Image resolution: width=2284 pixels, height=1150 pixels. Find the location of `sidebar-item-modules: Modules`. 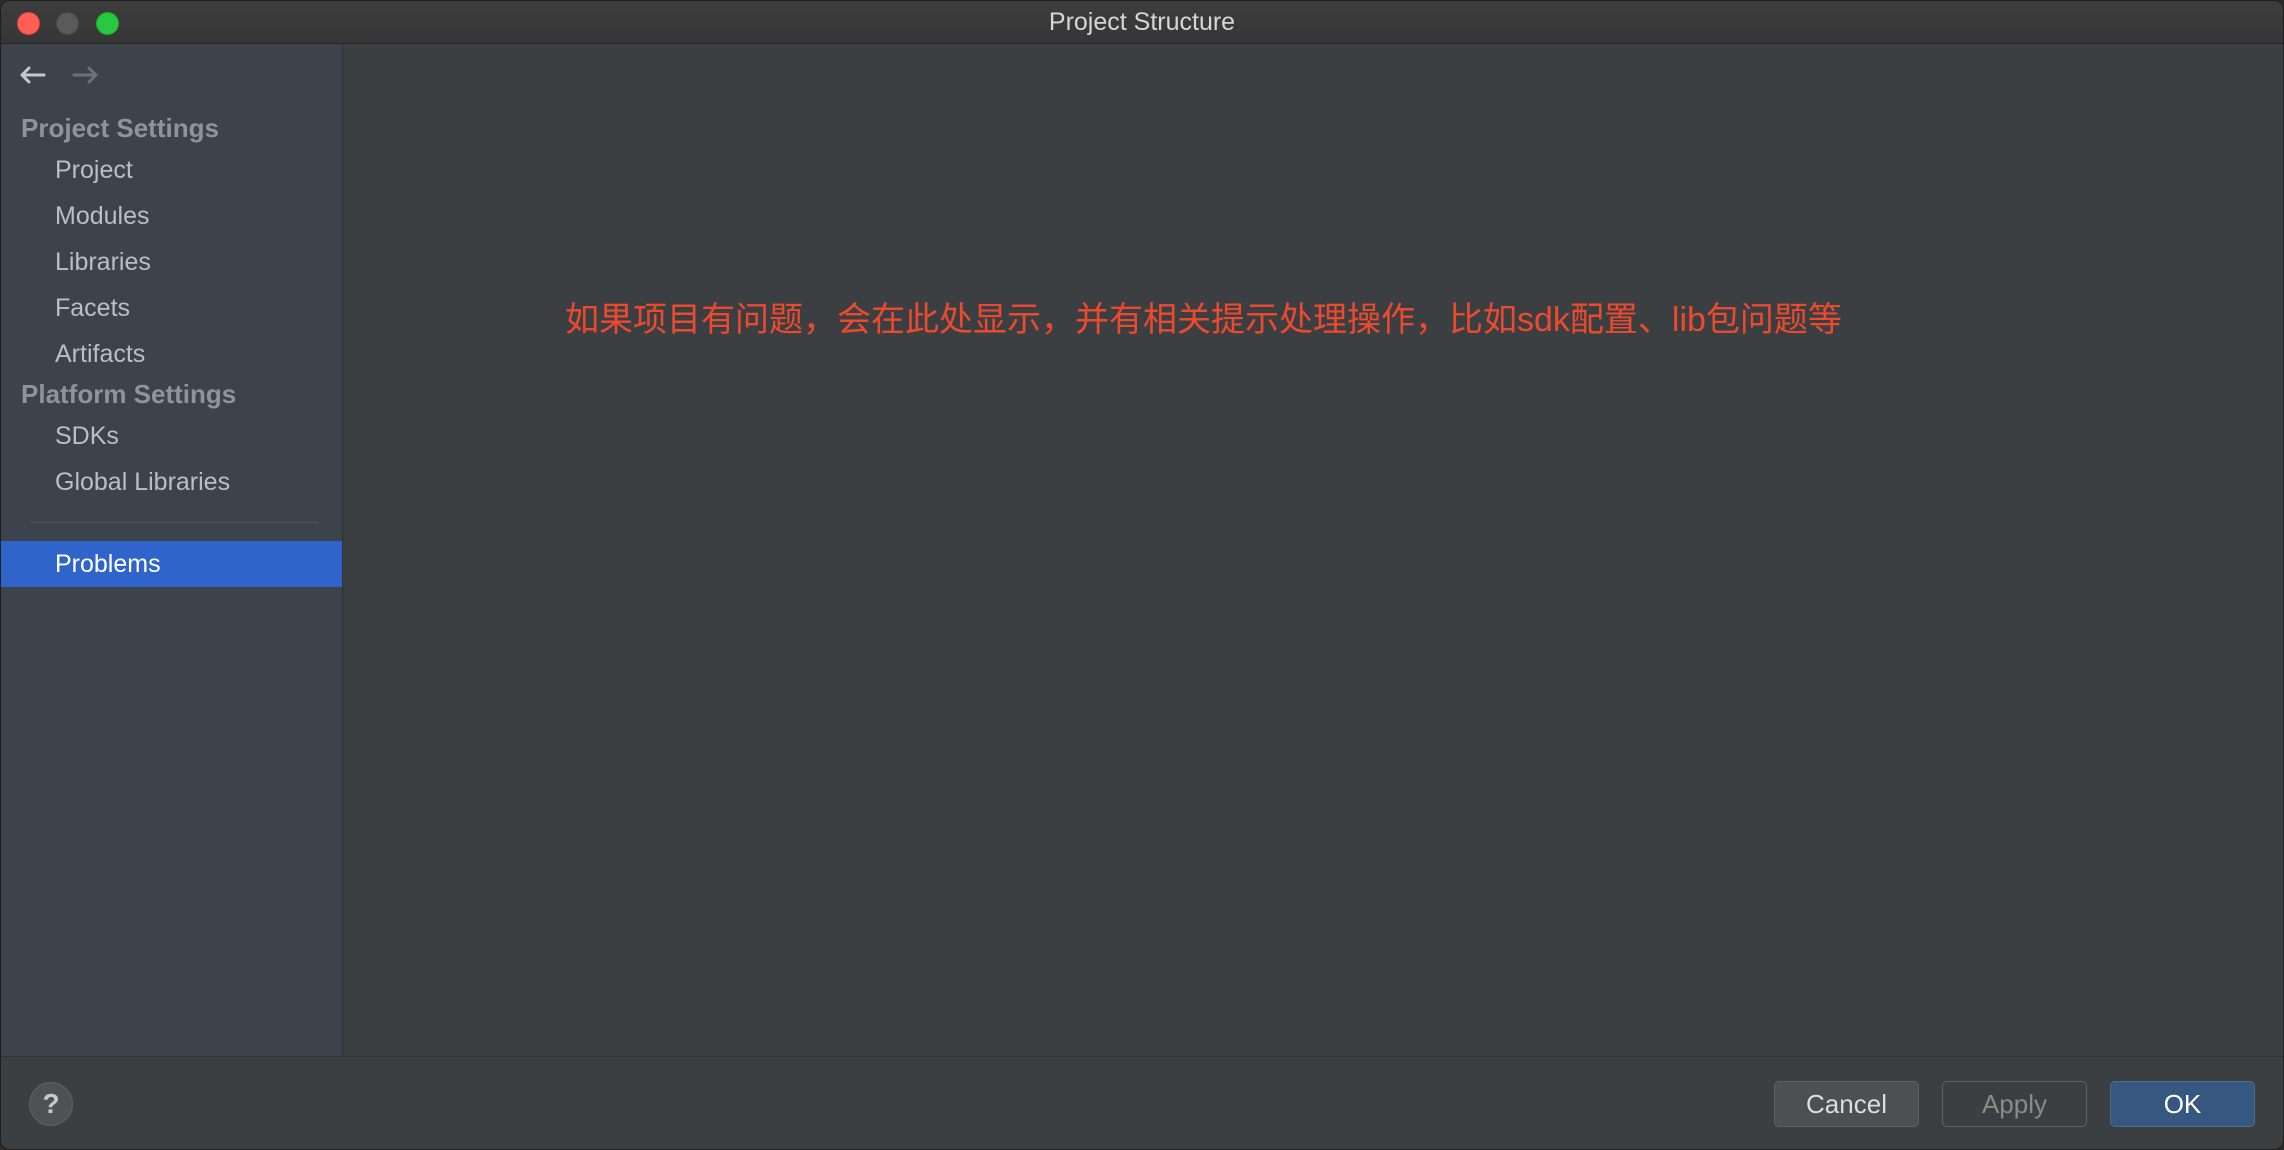

sidebar-item-modules: Modules is located at coordinates (171, 216).